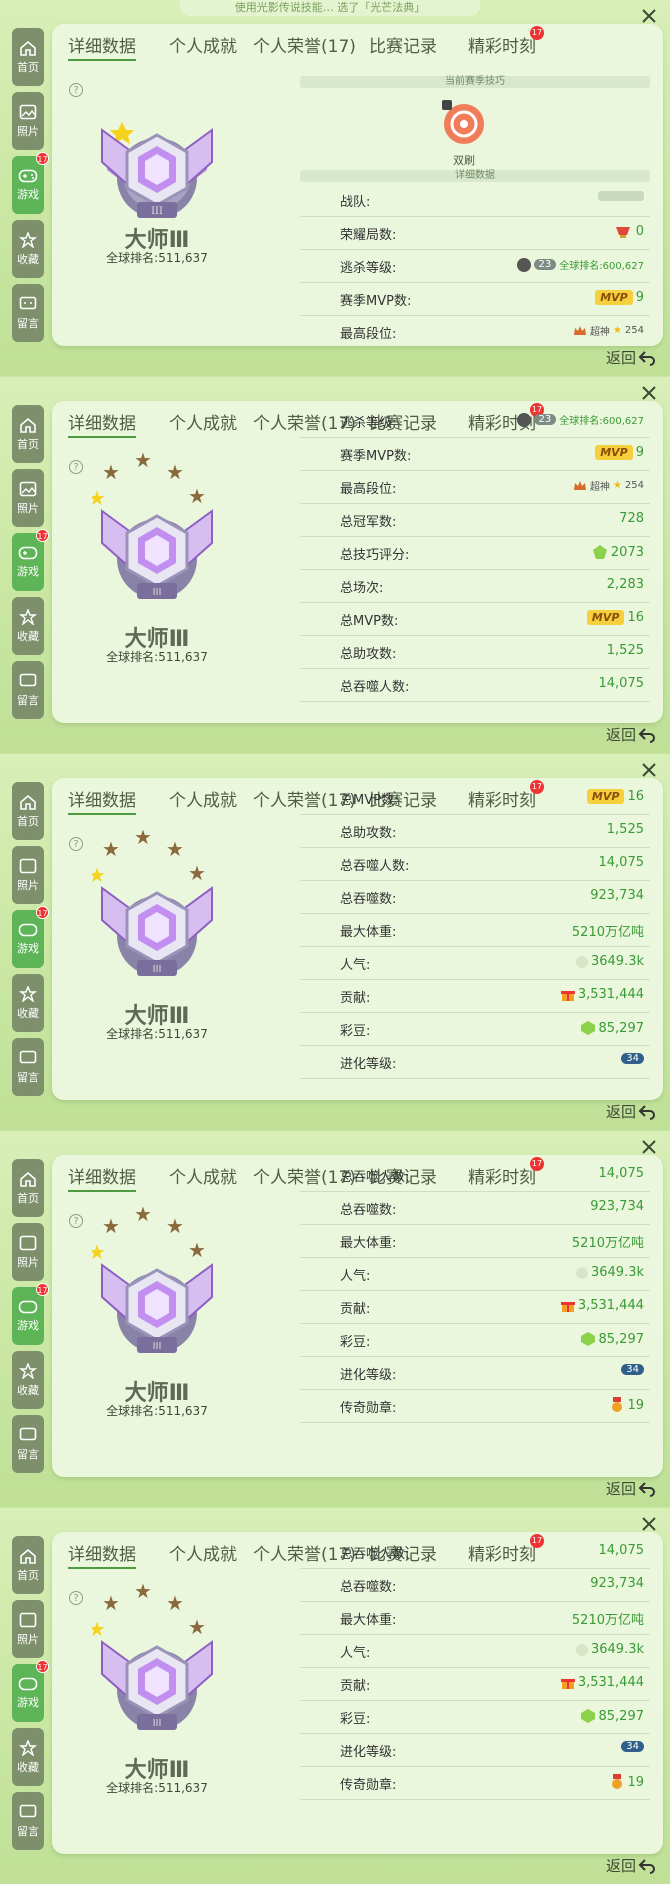 The height and width of the screenshot is (1884, 670). What do you see at coordinates (475, 1307) in the screenshot?
I see `stat-row-contribution: 贡献: 3,531,444` at bounding box center [475, 1307].